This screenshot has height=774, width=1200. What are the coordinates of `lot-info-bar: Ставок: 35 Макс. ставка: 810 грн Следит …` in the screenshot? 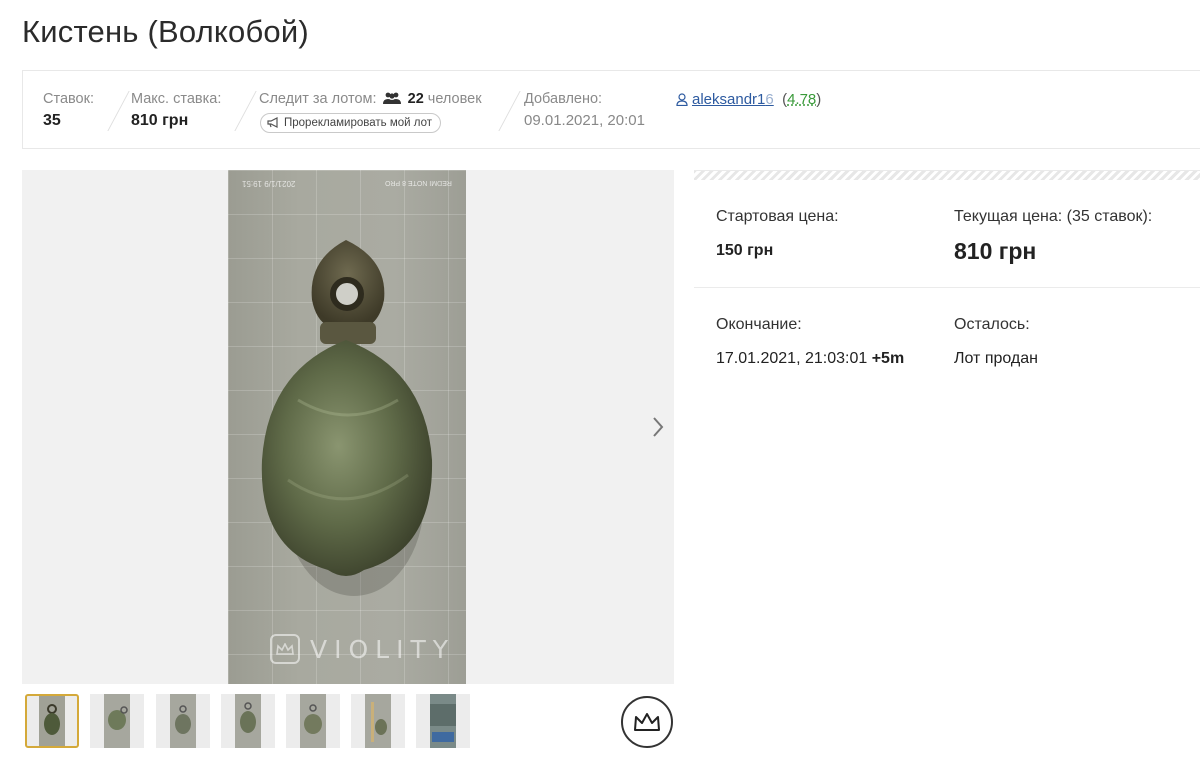 It's located at (611, 109).